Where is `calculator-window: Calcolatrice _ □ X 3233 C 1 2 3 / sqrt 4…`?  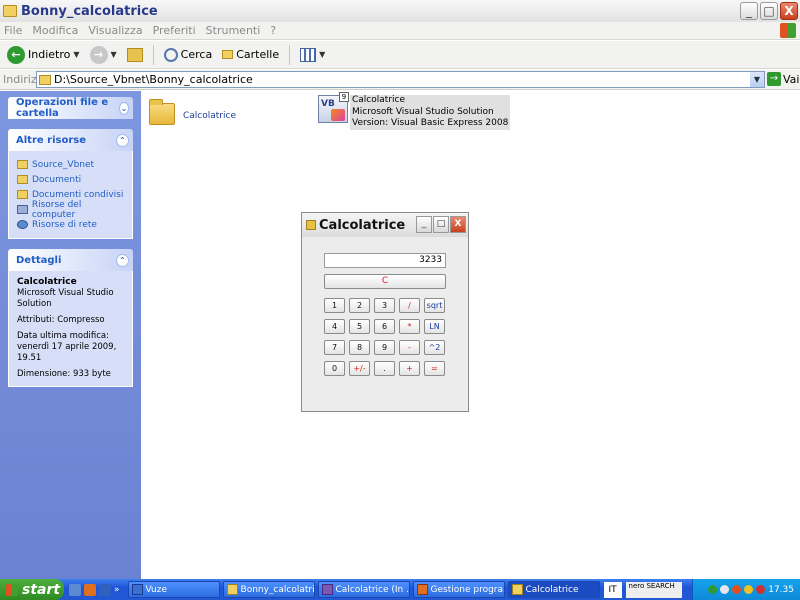 calculator-window: Calcolatrice _ □ X 3233 C 1 2 3 / sqrt 4… is located at coordinates (385, 312).